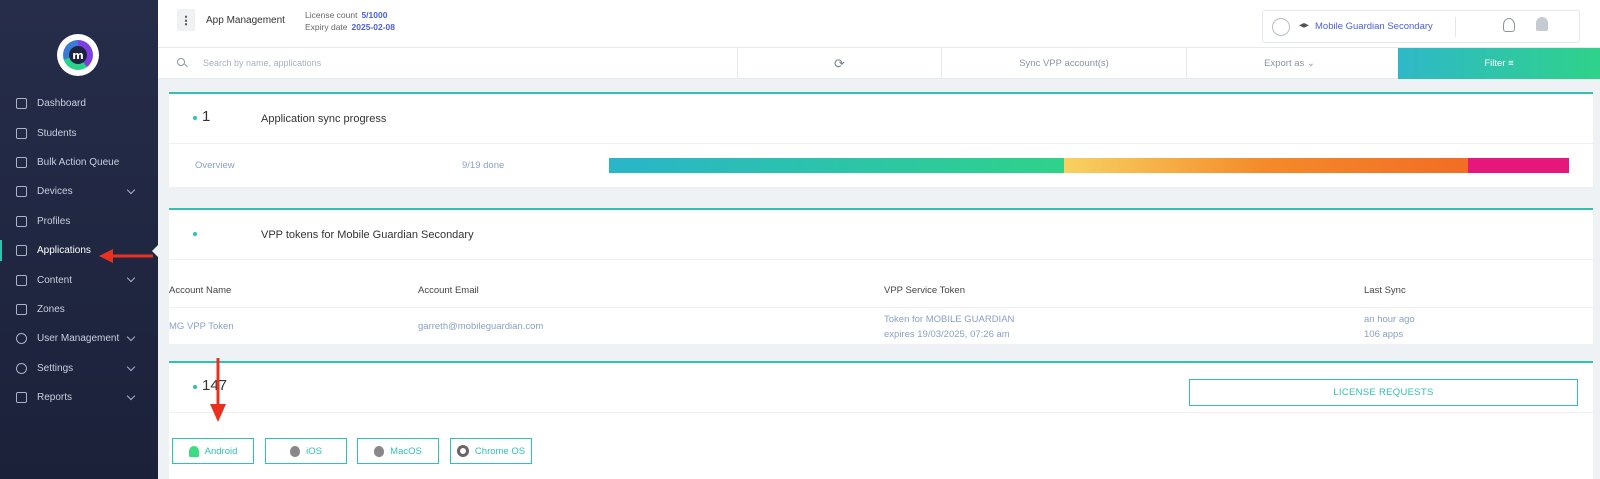 This screenshot has height=479, width=1600. What do you see at coordinates (21, 221) in the screenshot?
I see `profiles-icon` at bounding box center [21, 221].